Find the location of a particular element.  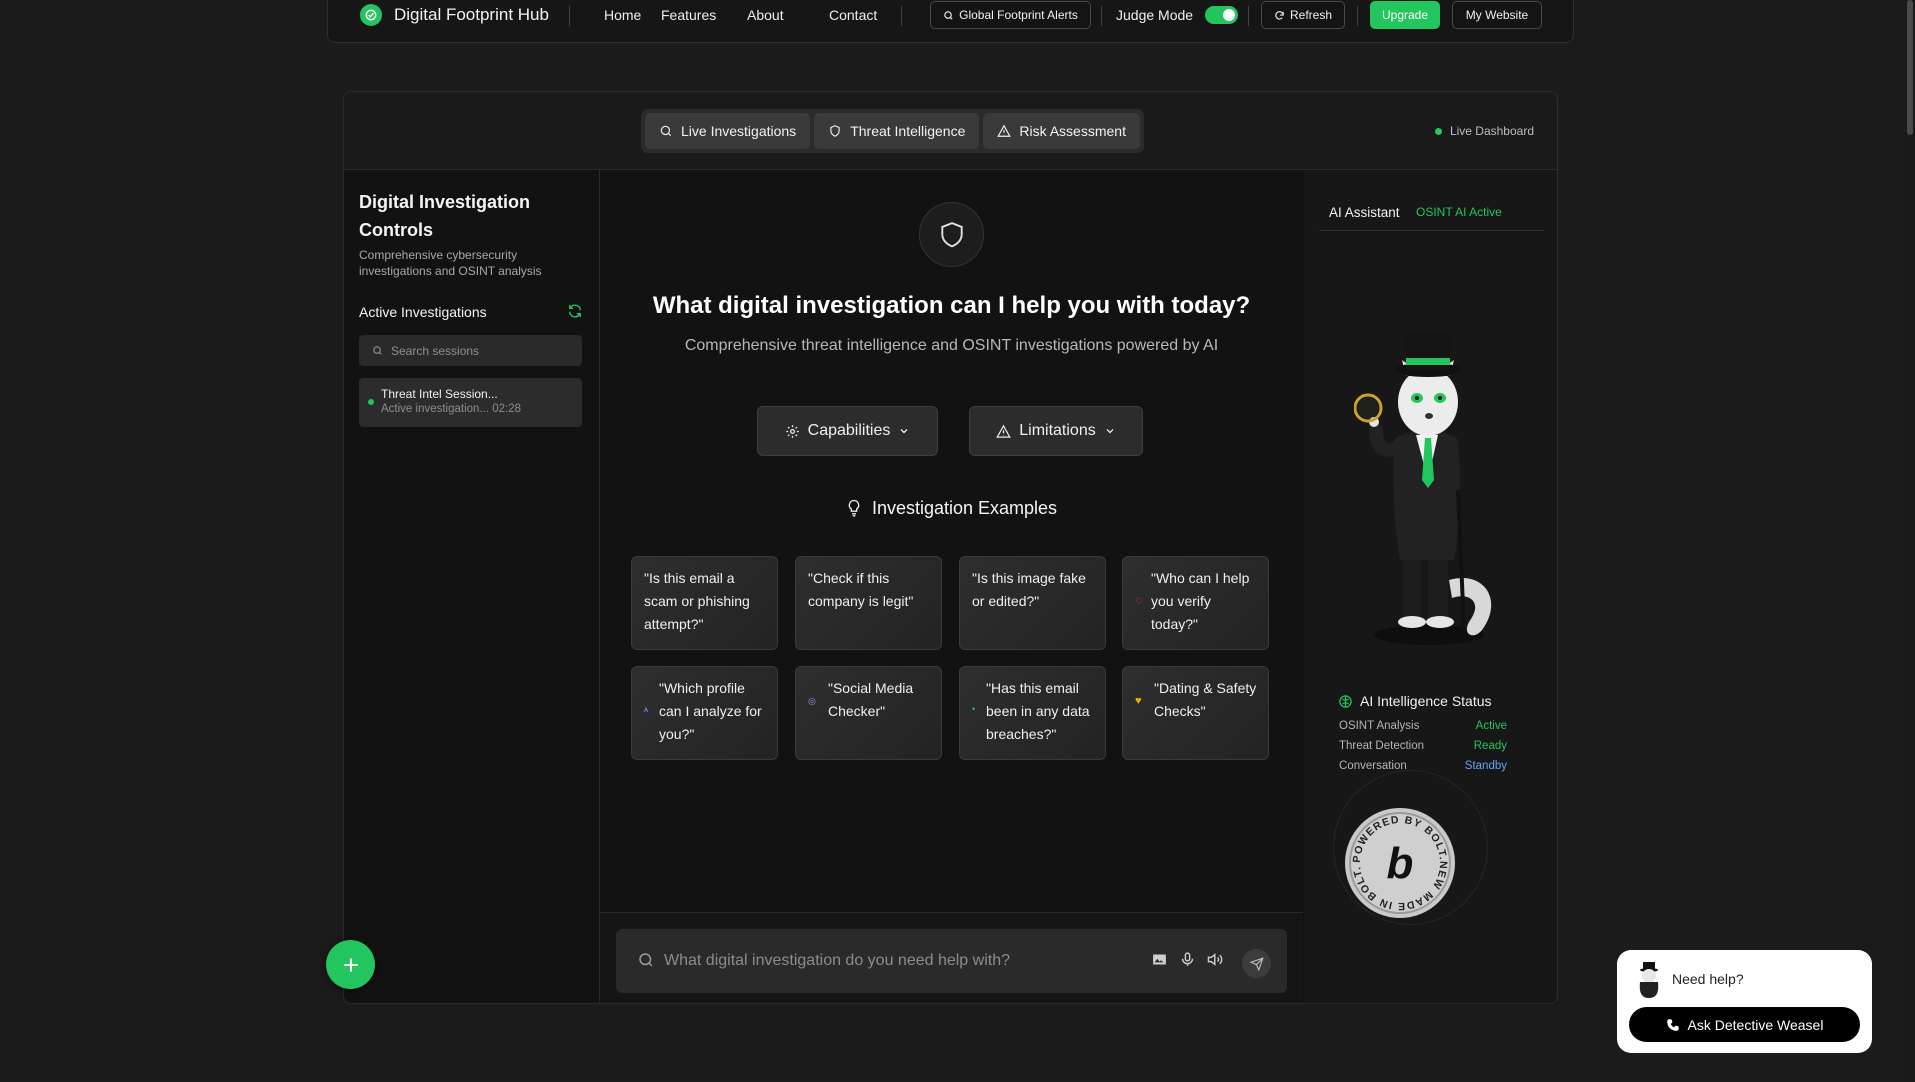

refresh-label: Refresh is located at coordinates (1311, 15).